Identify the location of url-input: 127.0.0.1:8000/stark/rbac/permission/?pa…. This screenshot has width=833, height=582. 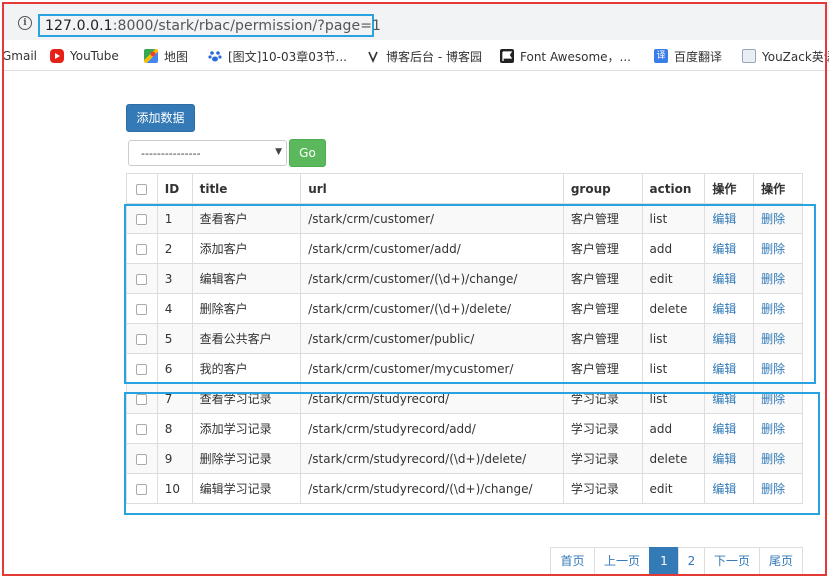
(209, 25).